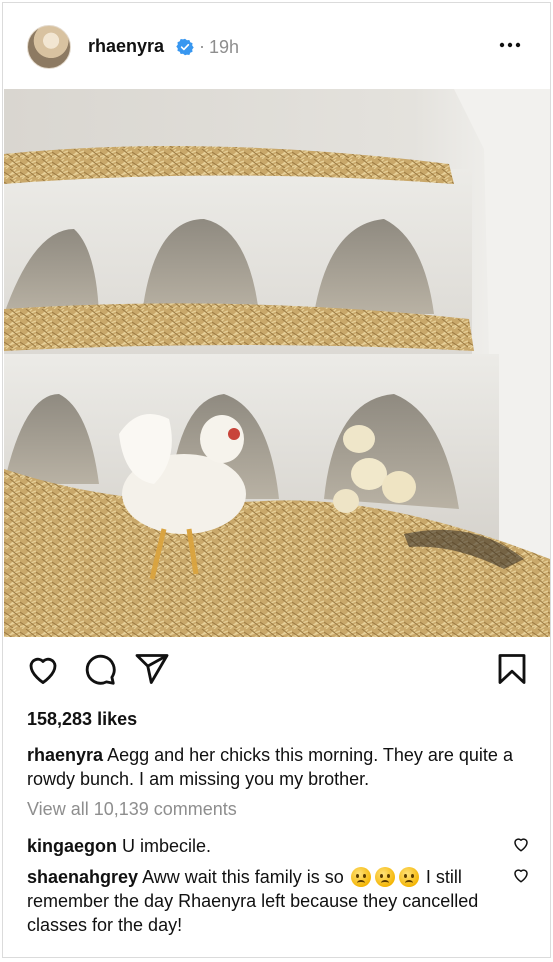 The height and width of the screenshot is (962, 553). I want to click on heart-icon, so click(43, 669).